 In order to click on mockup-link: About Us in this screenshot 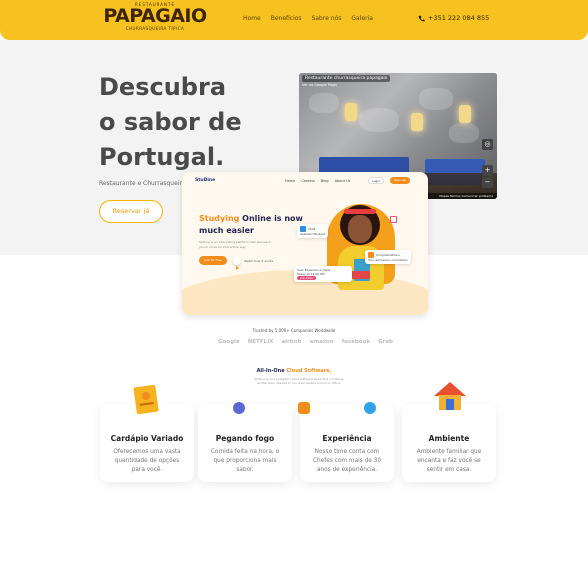, I will do `click(342, 181)`.